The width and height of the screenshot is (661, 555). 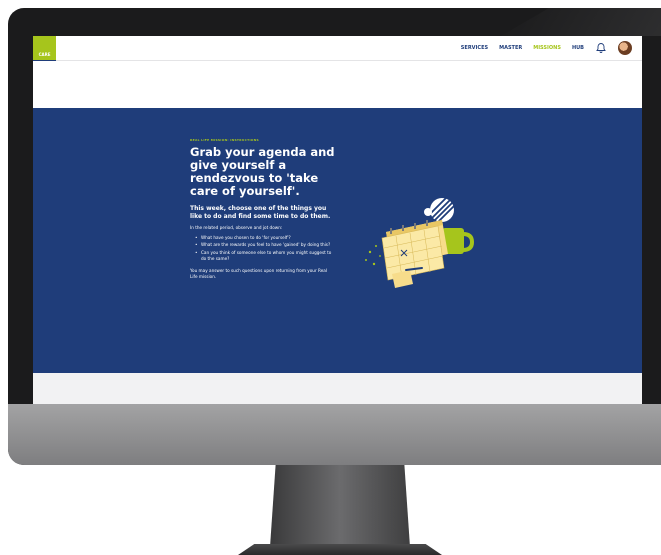 I want to click on brand-logo: CARE, so click(x=44, y=48).